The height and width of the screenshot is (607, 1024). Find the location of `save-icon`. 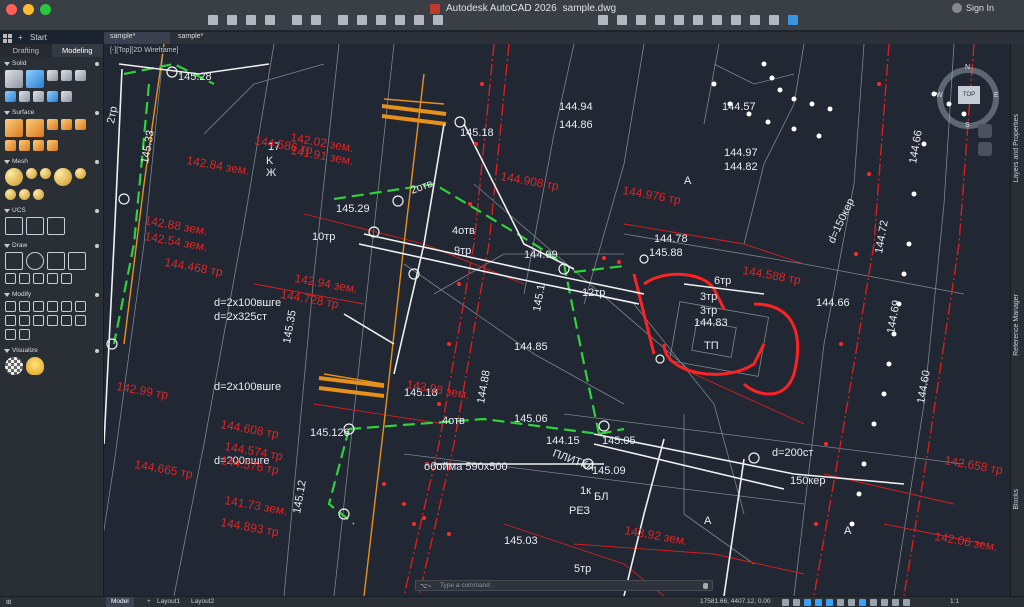

save-icon is located at coordinates (251, 20).